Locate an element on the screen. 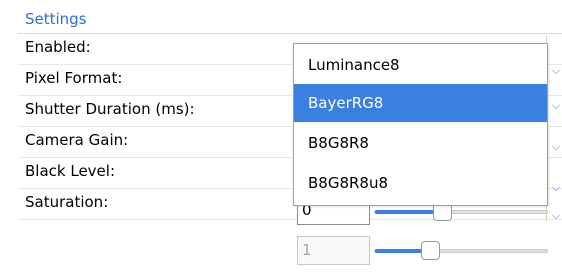  dropdown-option-b8g8r8: B8G8R8 is located at coordinates (420, 143).